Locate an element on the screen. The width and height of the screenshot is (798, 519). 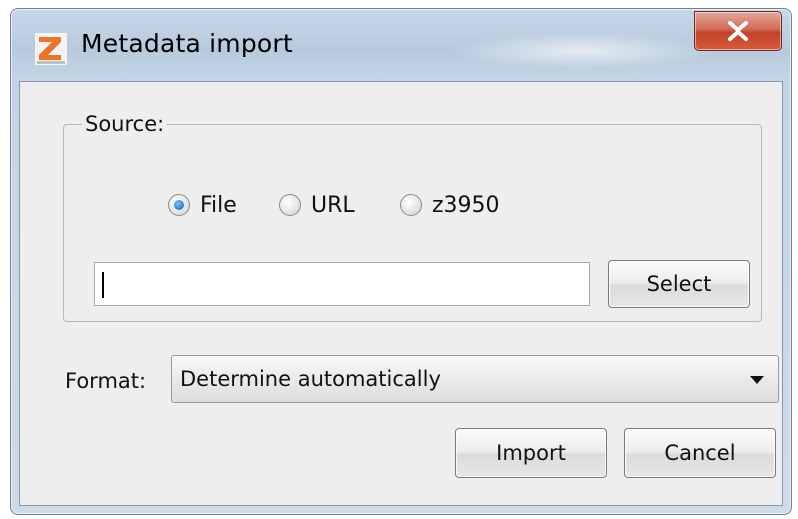
select-button: Select is located at coordinates (679, 284).